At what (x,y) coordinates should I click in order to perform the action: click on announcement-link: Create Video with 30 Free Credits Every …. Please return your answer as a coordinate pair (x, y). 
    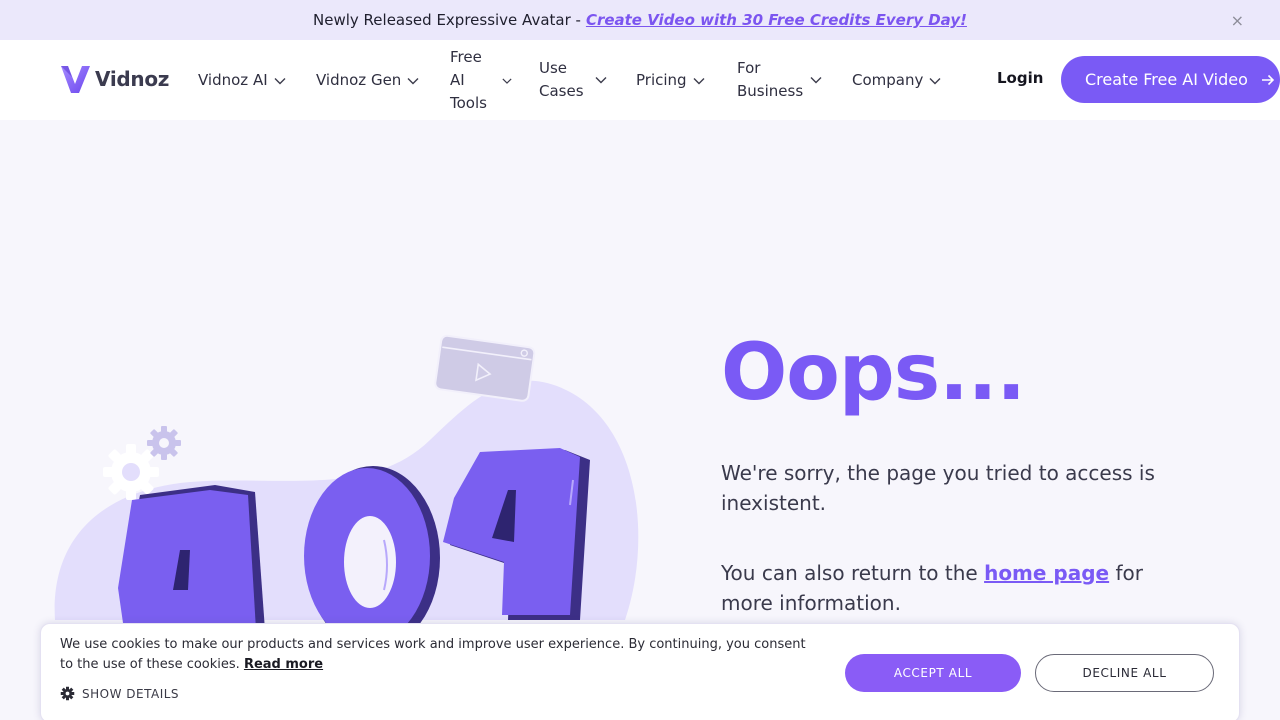
    Looking at the image, I should click on (776, 20).